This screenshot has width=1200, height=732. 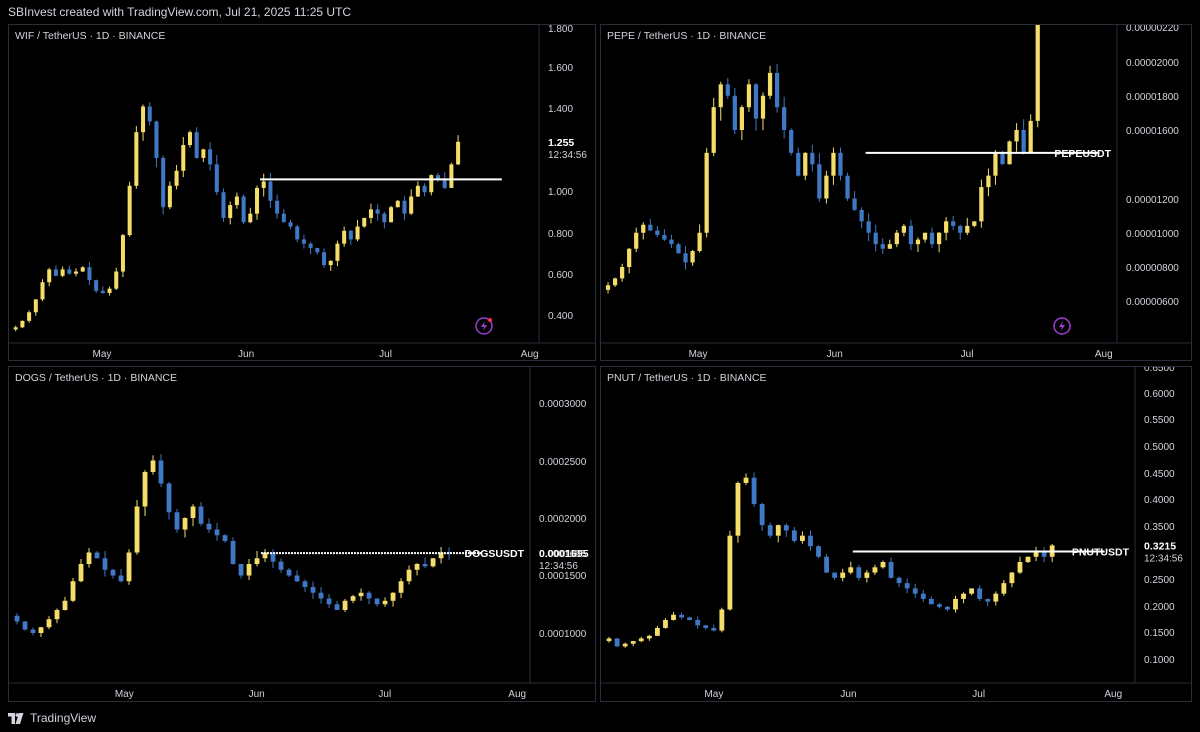 I want to click on y-tick-label: 0.600, so click(x=560, y=275).